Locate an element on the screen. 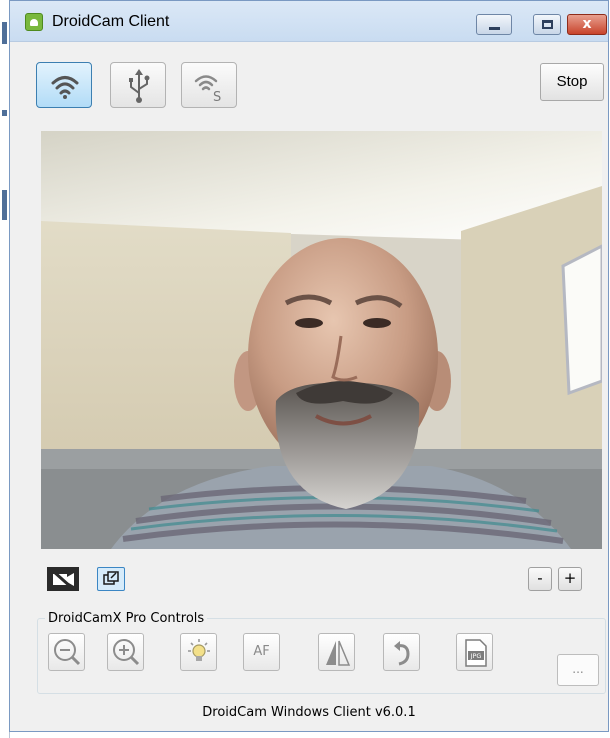 This screenshot has width=610, height=738. mirror-button is located at coordinates (336, 652).